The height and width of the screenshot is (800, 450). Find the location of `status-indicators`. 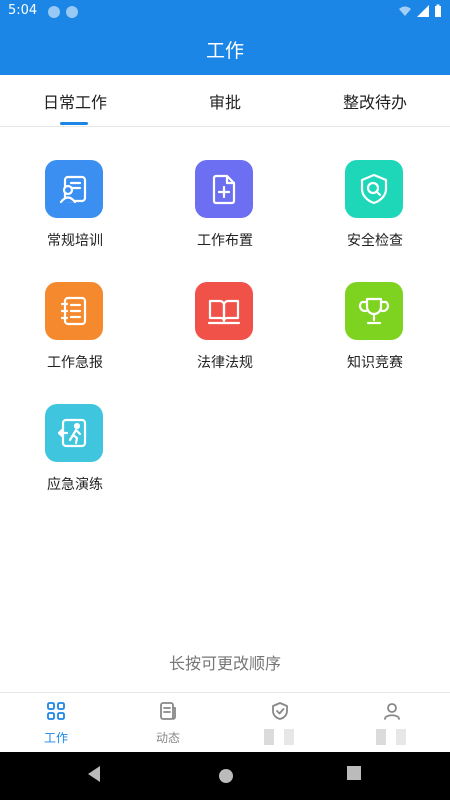

status-indicators is located at coordinates (420, 11).